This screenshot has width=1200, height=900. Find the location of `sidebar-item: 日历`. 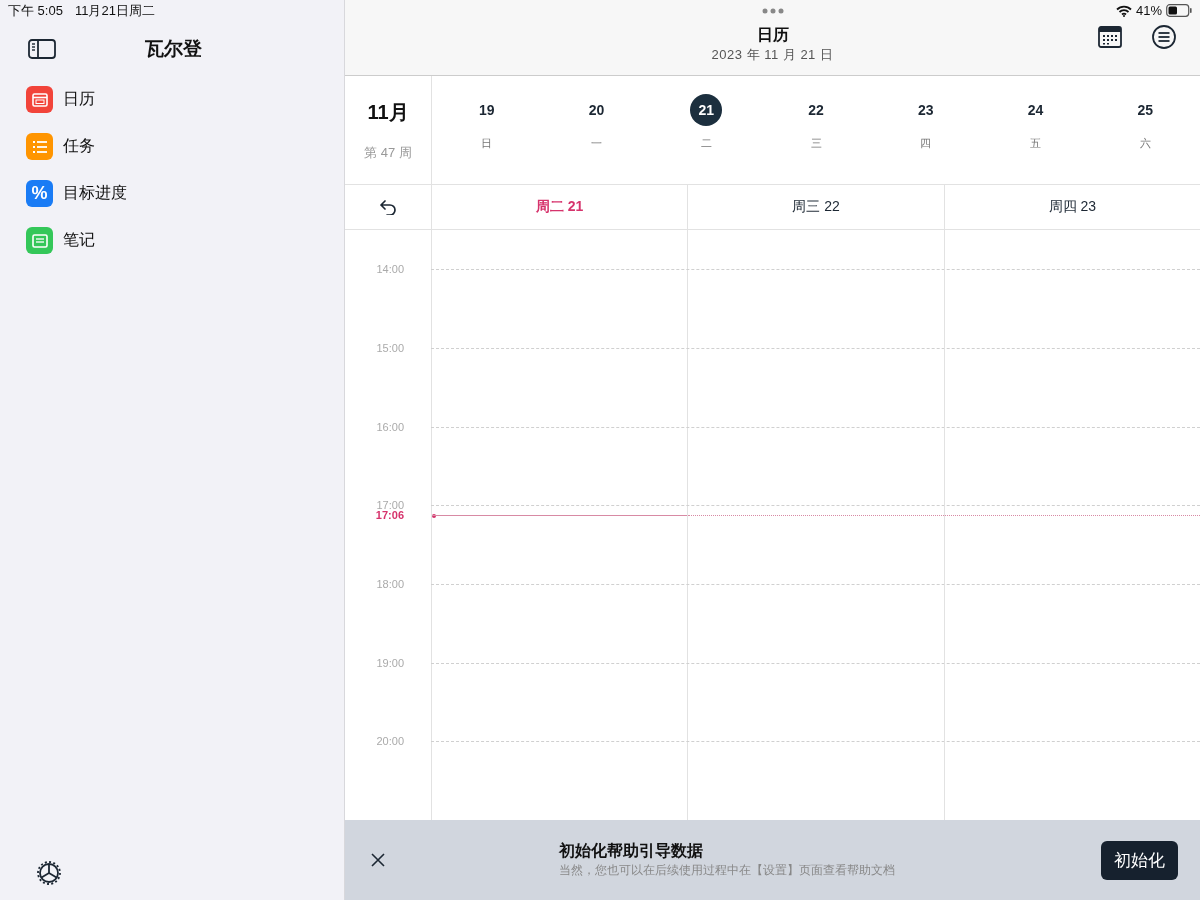

sidebar-item: 日历 is located at coordinates (79, 99).